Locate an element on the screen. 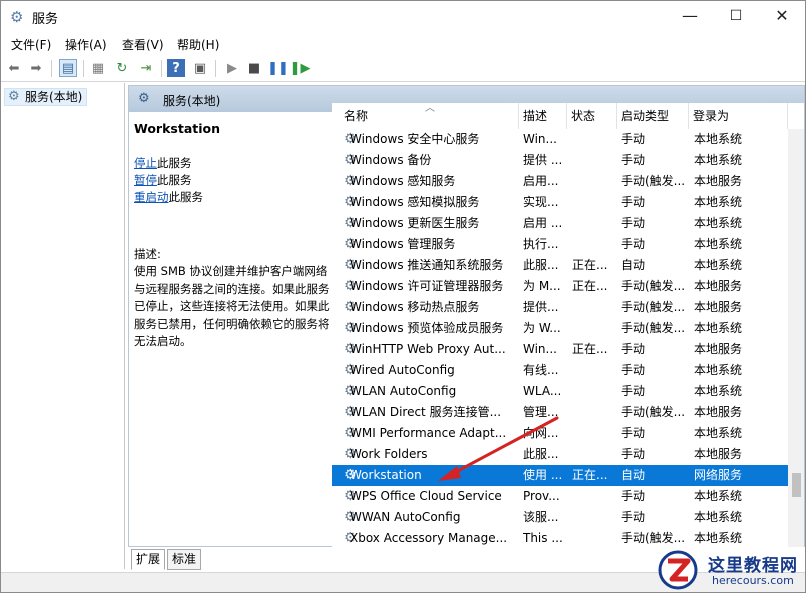 The image size is (806, 593). properties-icon: ▦ is located at coordinates (98, 68).